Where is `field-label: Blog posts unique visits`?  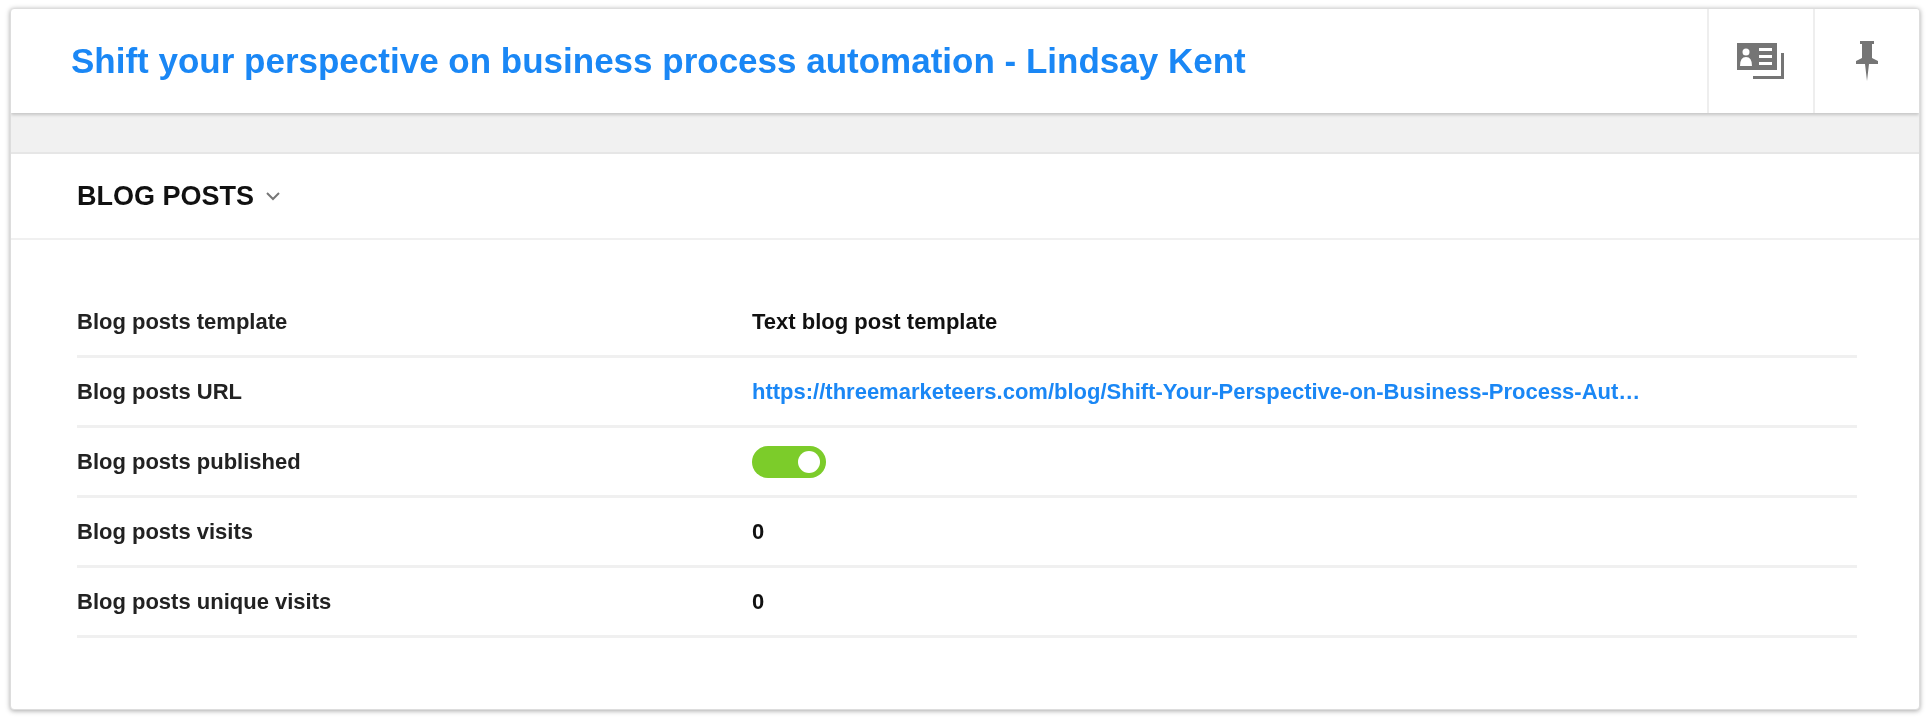
field-label: Blog posts unique visits is located at coordinates (205, 601).